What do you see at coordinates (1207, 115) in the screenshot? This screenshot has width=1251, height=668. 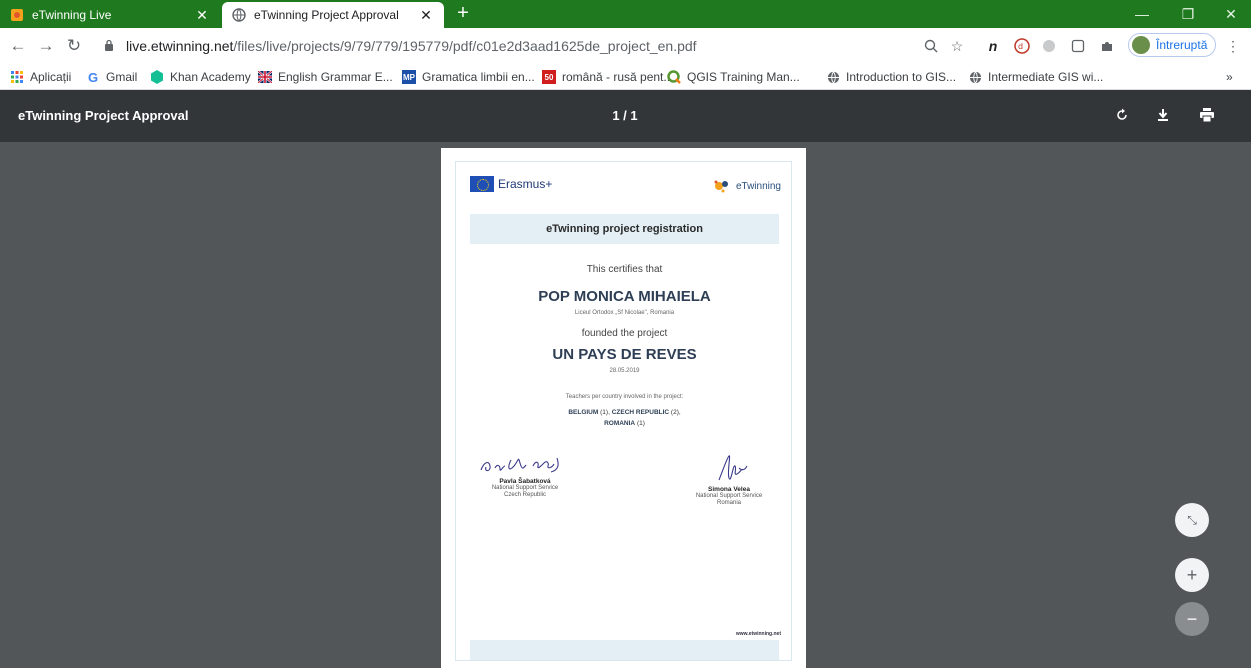 I see `print-icon` at bounding box center [1207, 115].